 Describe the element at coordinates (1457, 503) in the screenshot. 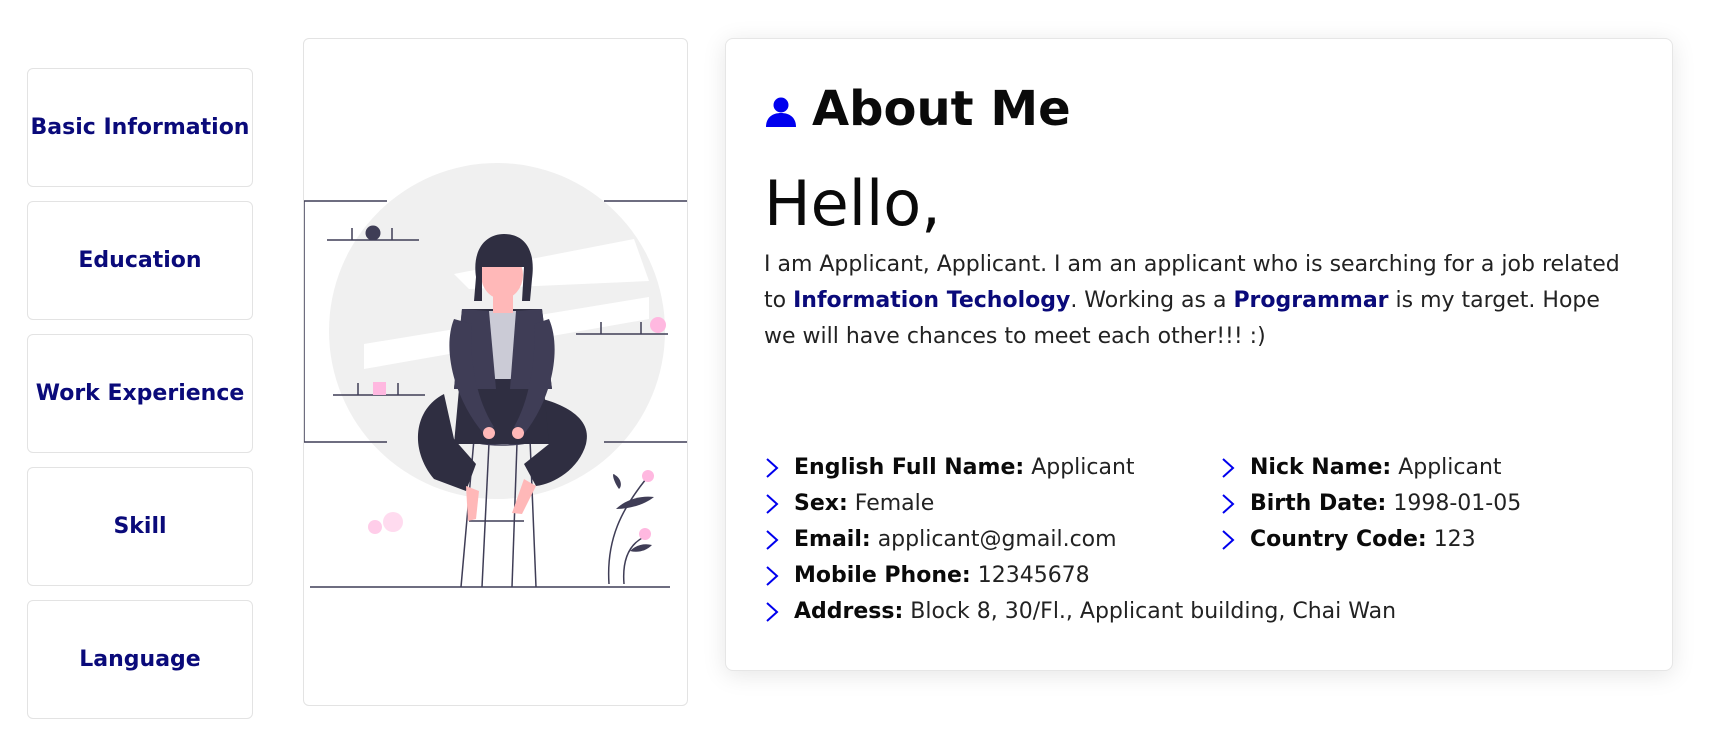

I see `detail-value: 1998-01-05` at that location.